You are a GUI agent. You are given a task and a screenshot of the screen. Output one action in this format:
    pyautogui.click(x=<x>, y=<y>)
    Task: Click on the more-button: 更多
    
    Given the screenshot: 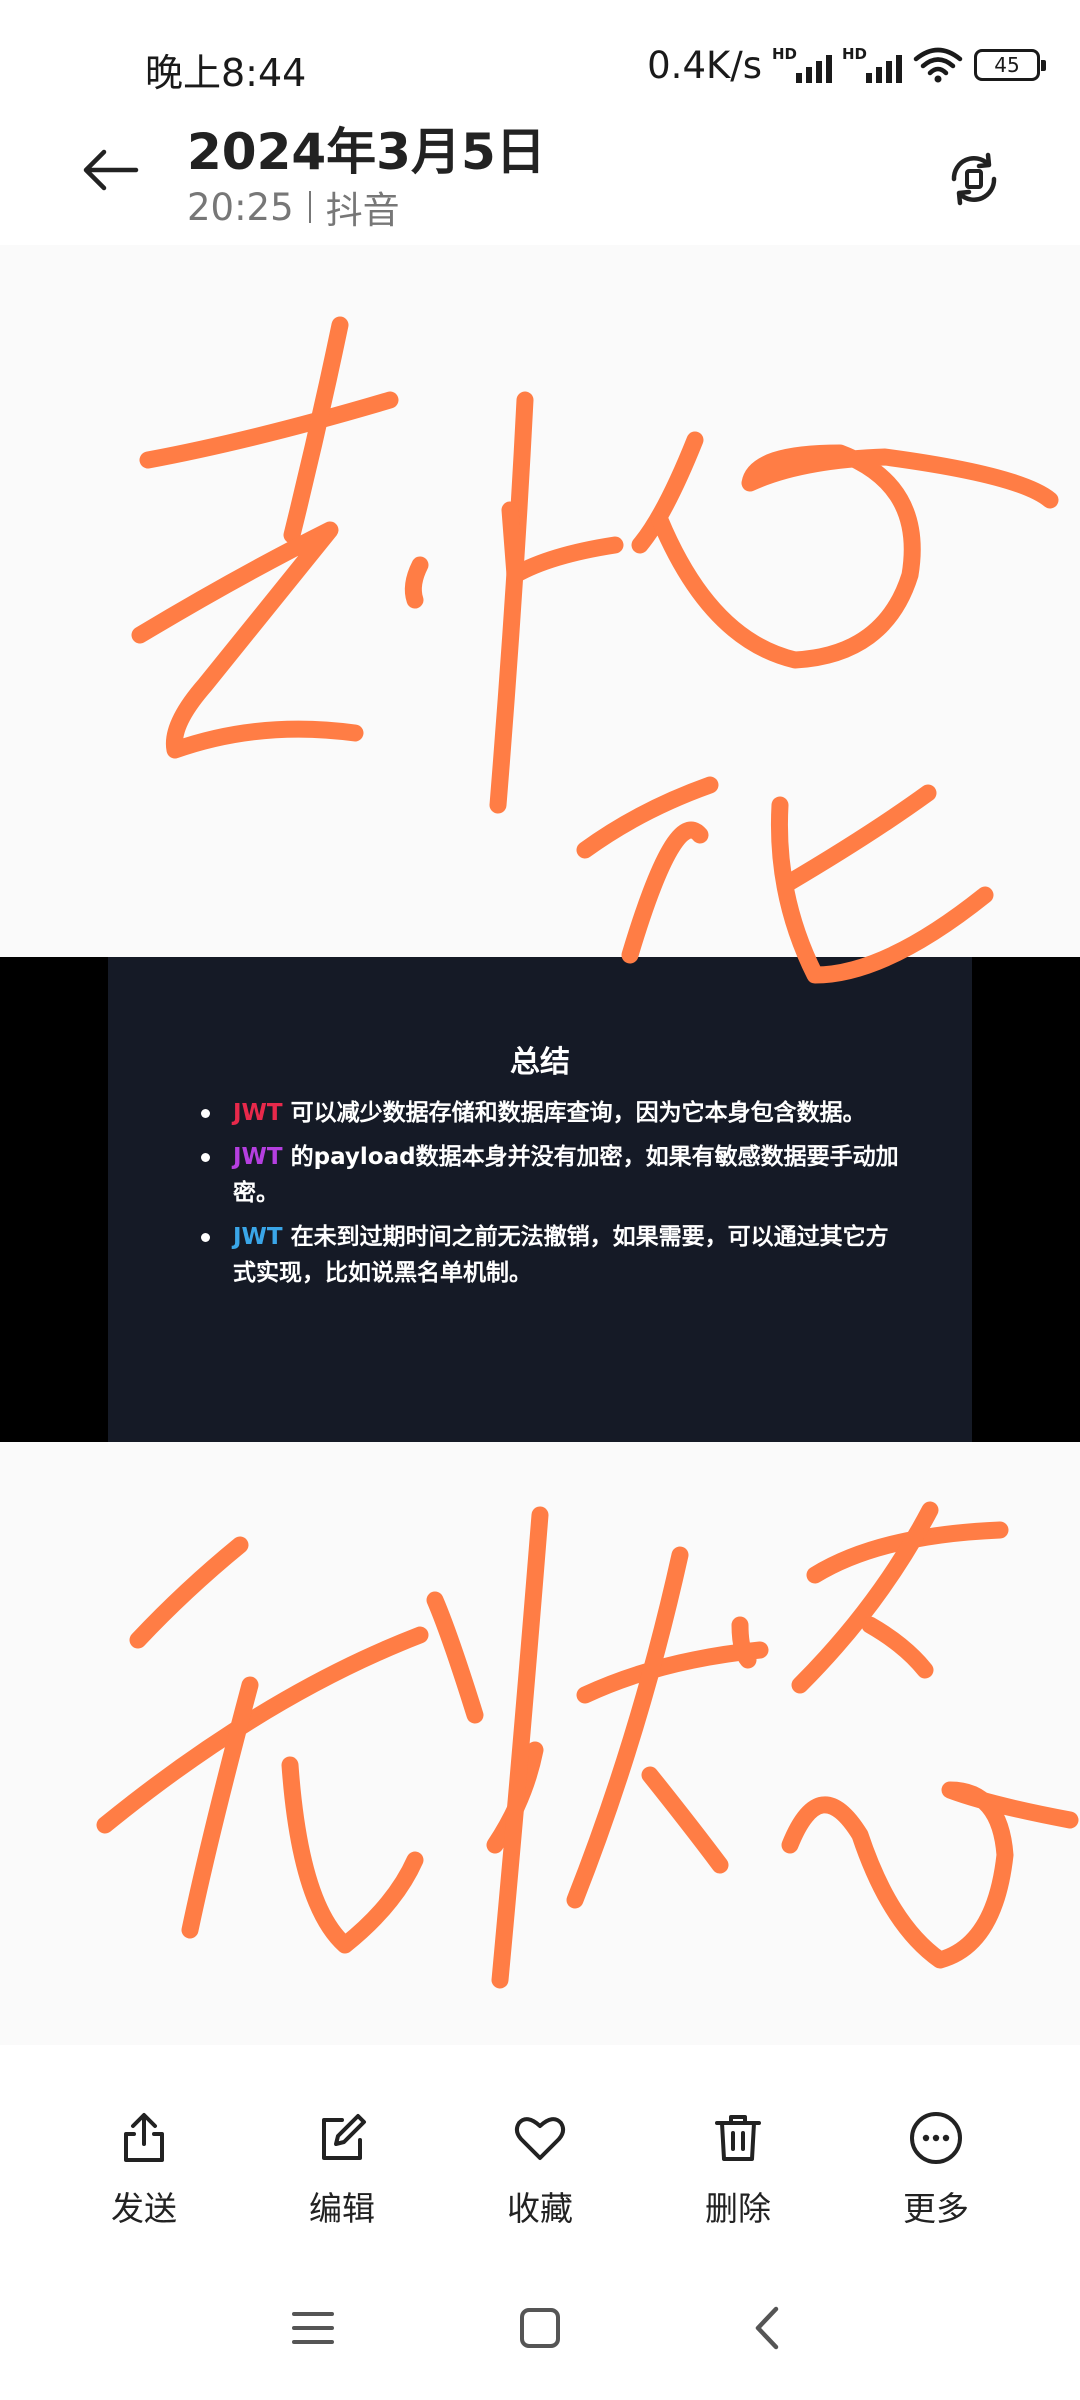 What is the action you would take?
    pyautogui.click(x=936, y=2170)
    